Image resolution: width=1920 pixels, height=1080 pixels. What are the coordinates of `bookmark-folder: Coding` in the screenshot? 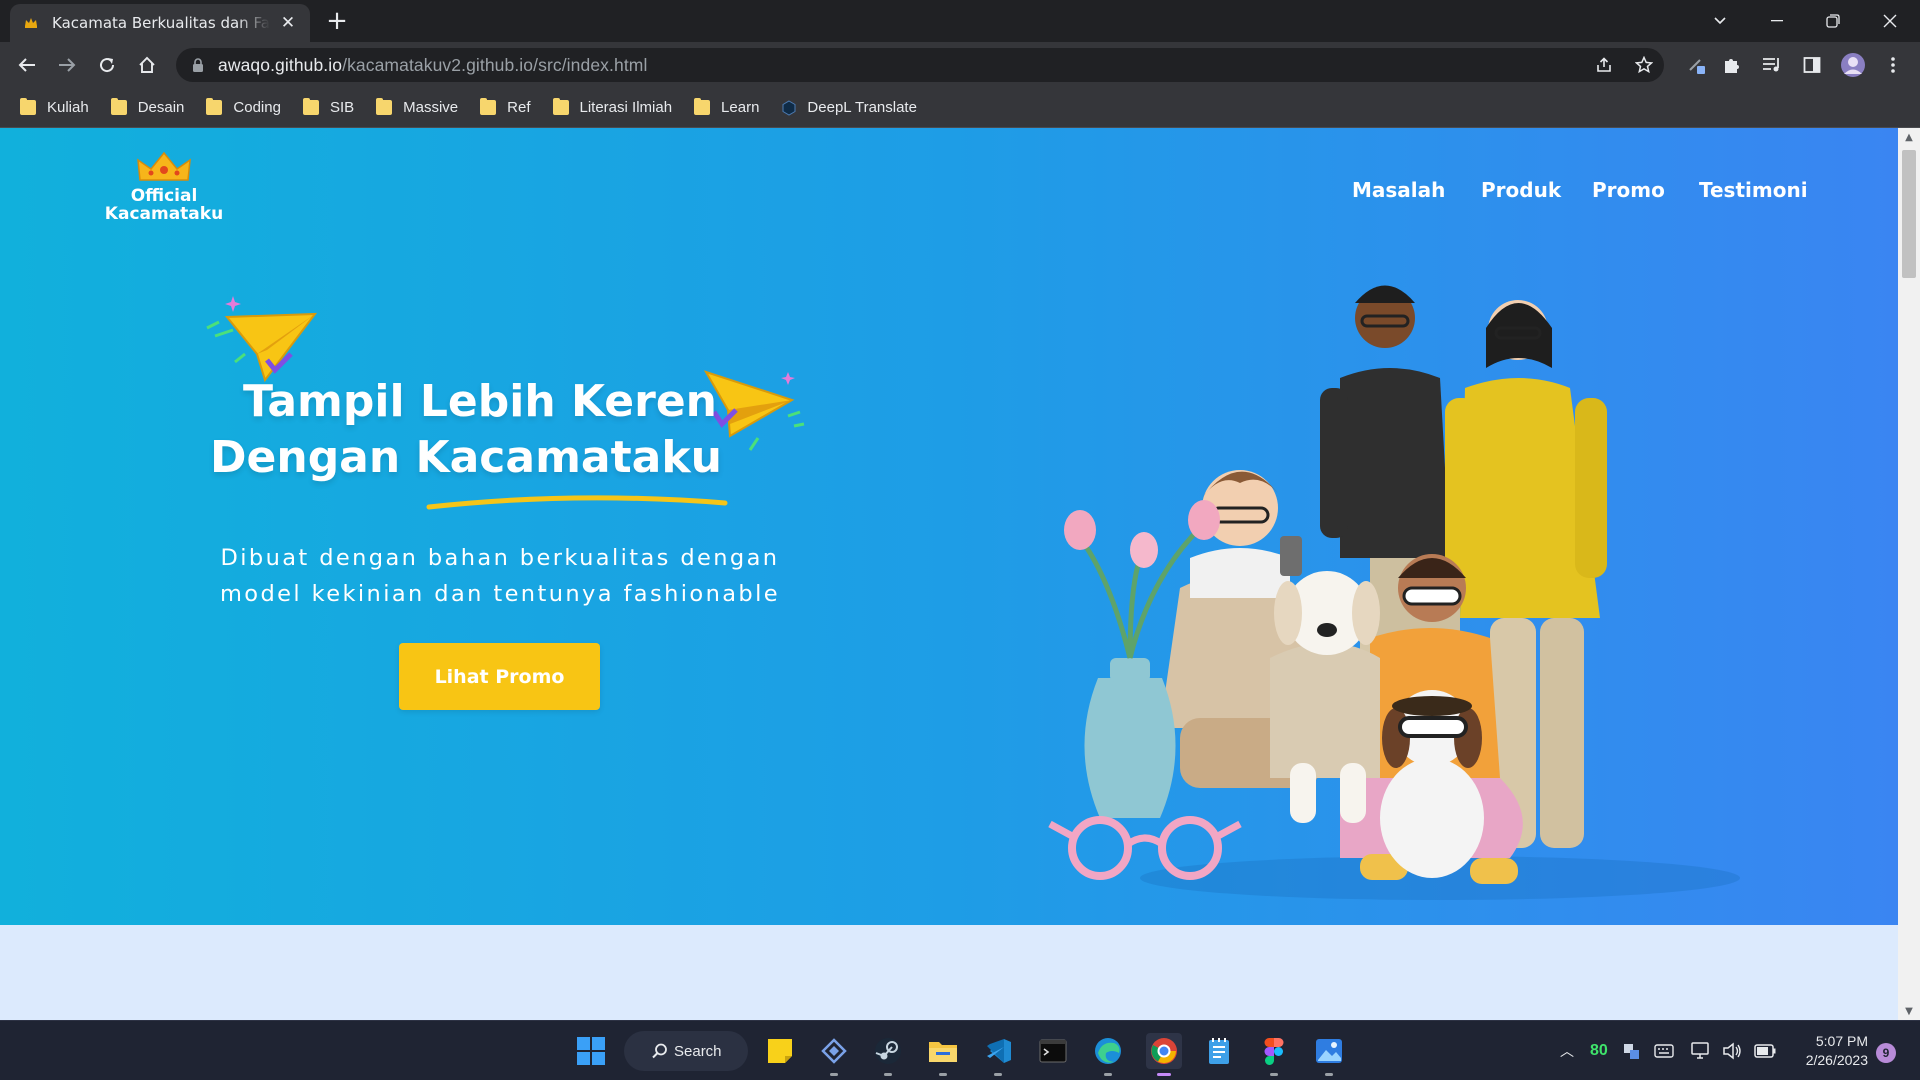 It's located at (243, 107).